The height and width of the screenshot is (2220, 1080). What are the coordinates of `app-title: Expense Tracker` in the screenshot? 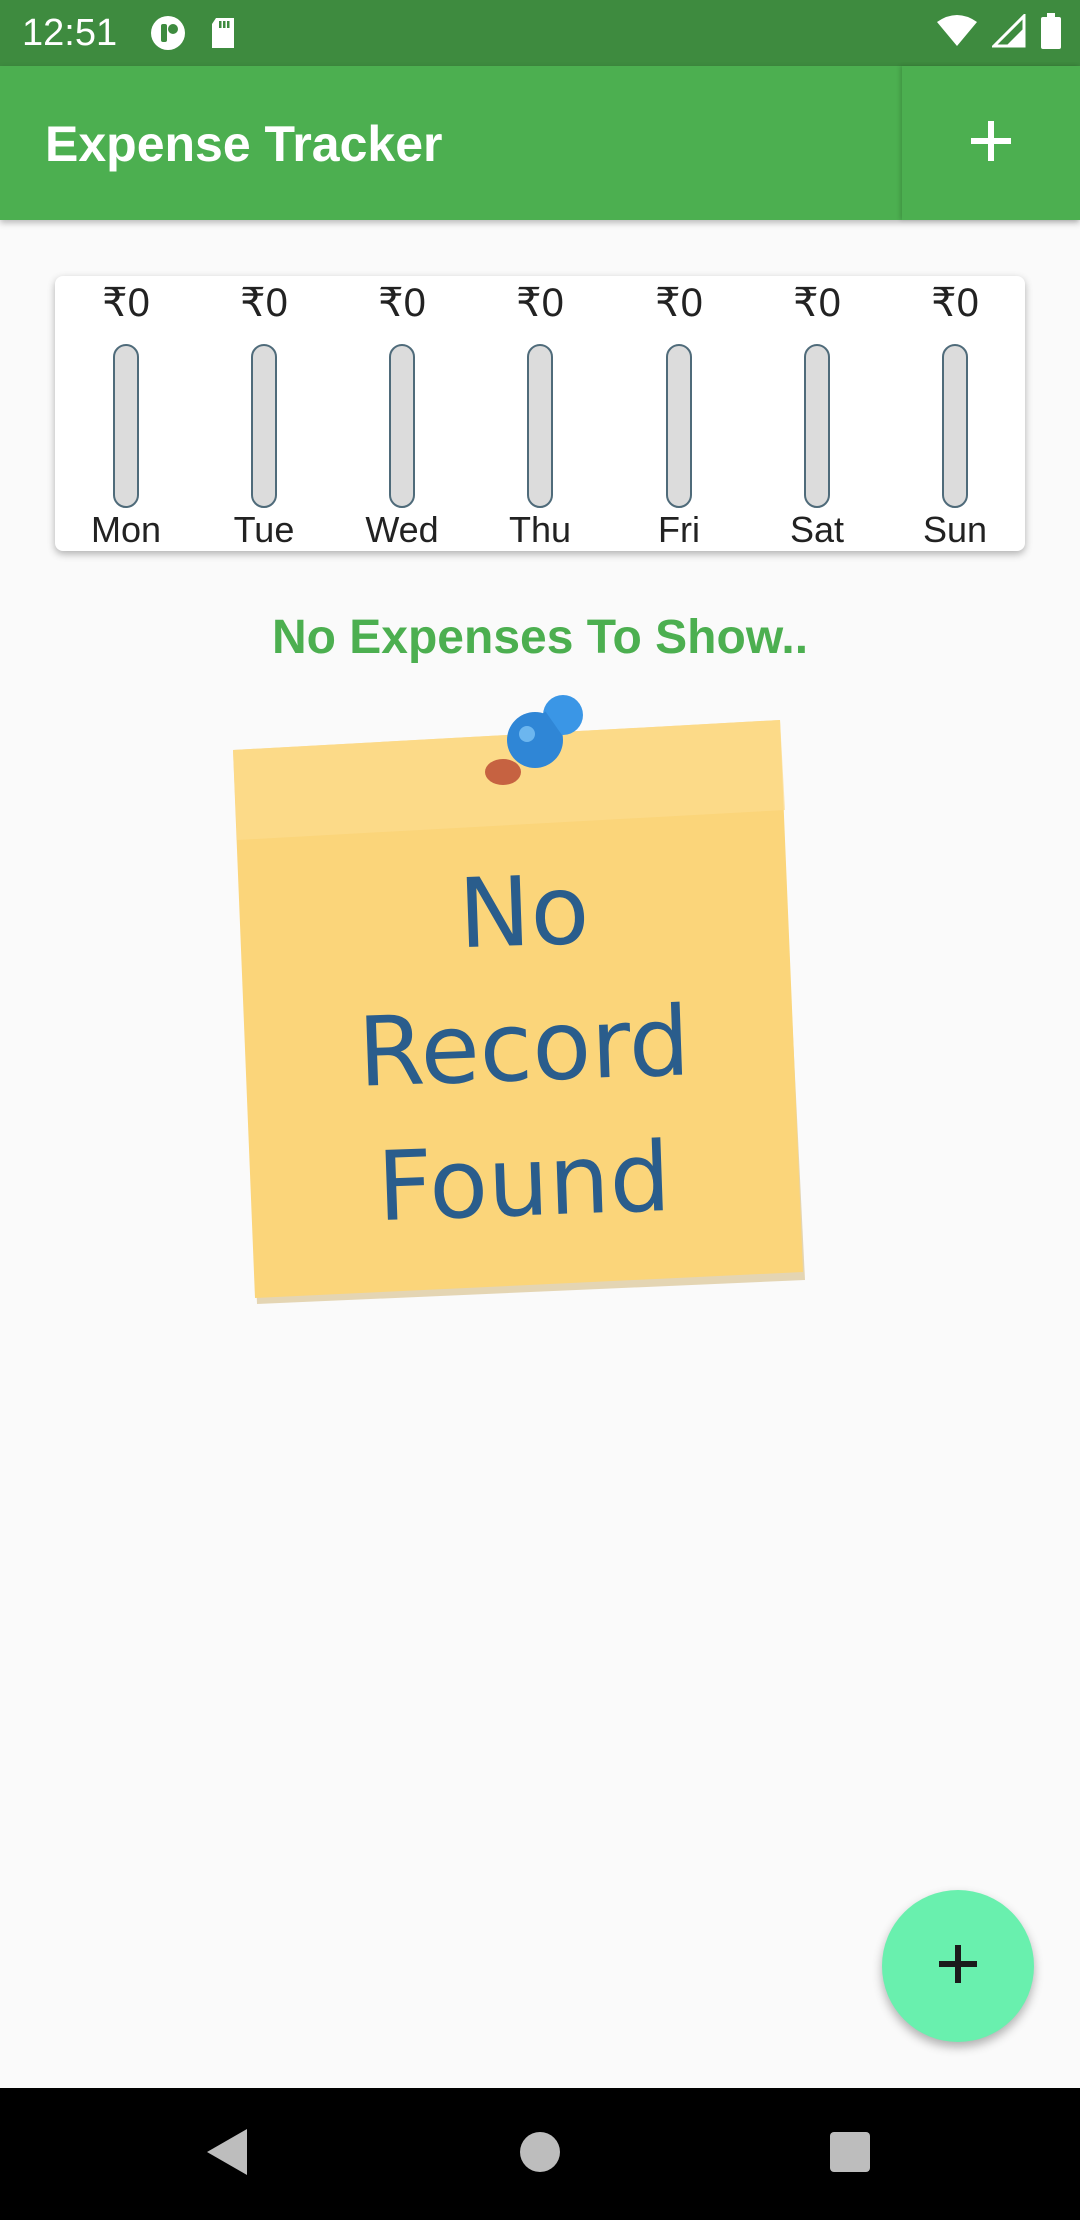 It's located at (244, 144).